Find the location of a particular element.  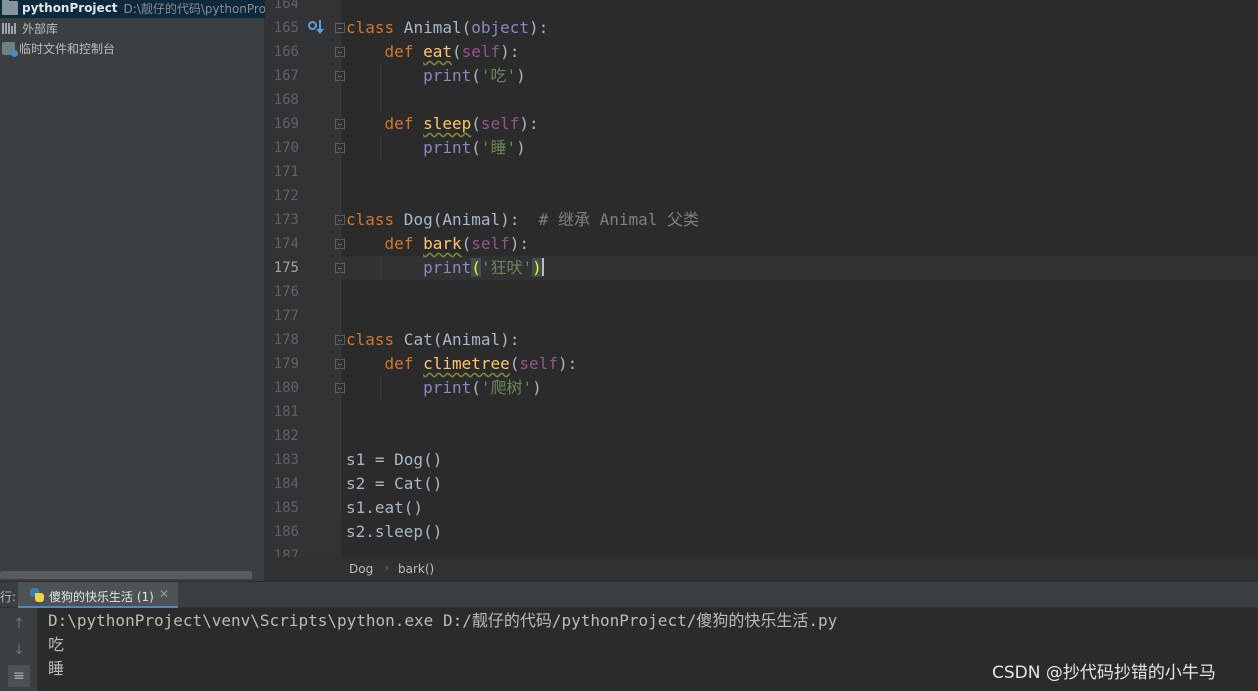

implemented-by-icon is located at coordinates (316, 27).